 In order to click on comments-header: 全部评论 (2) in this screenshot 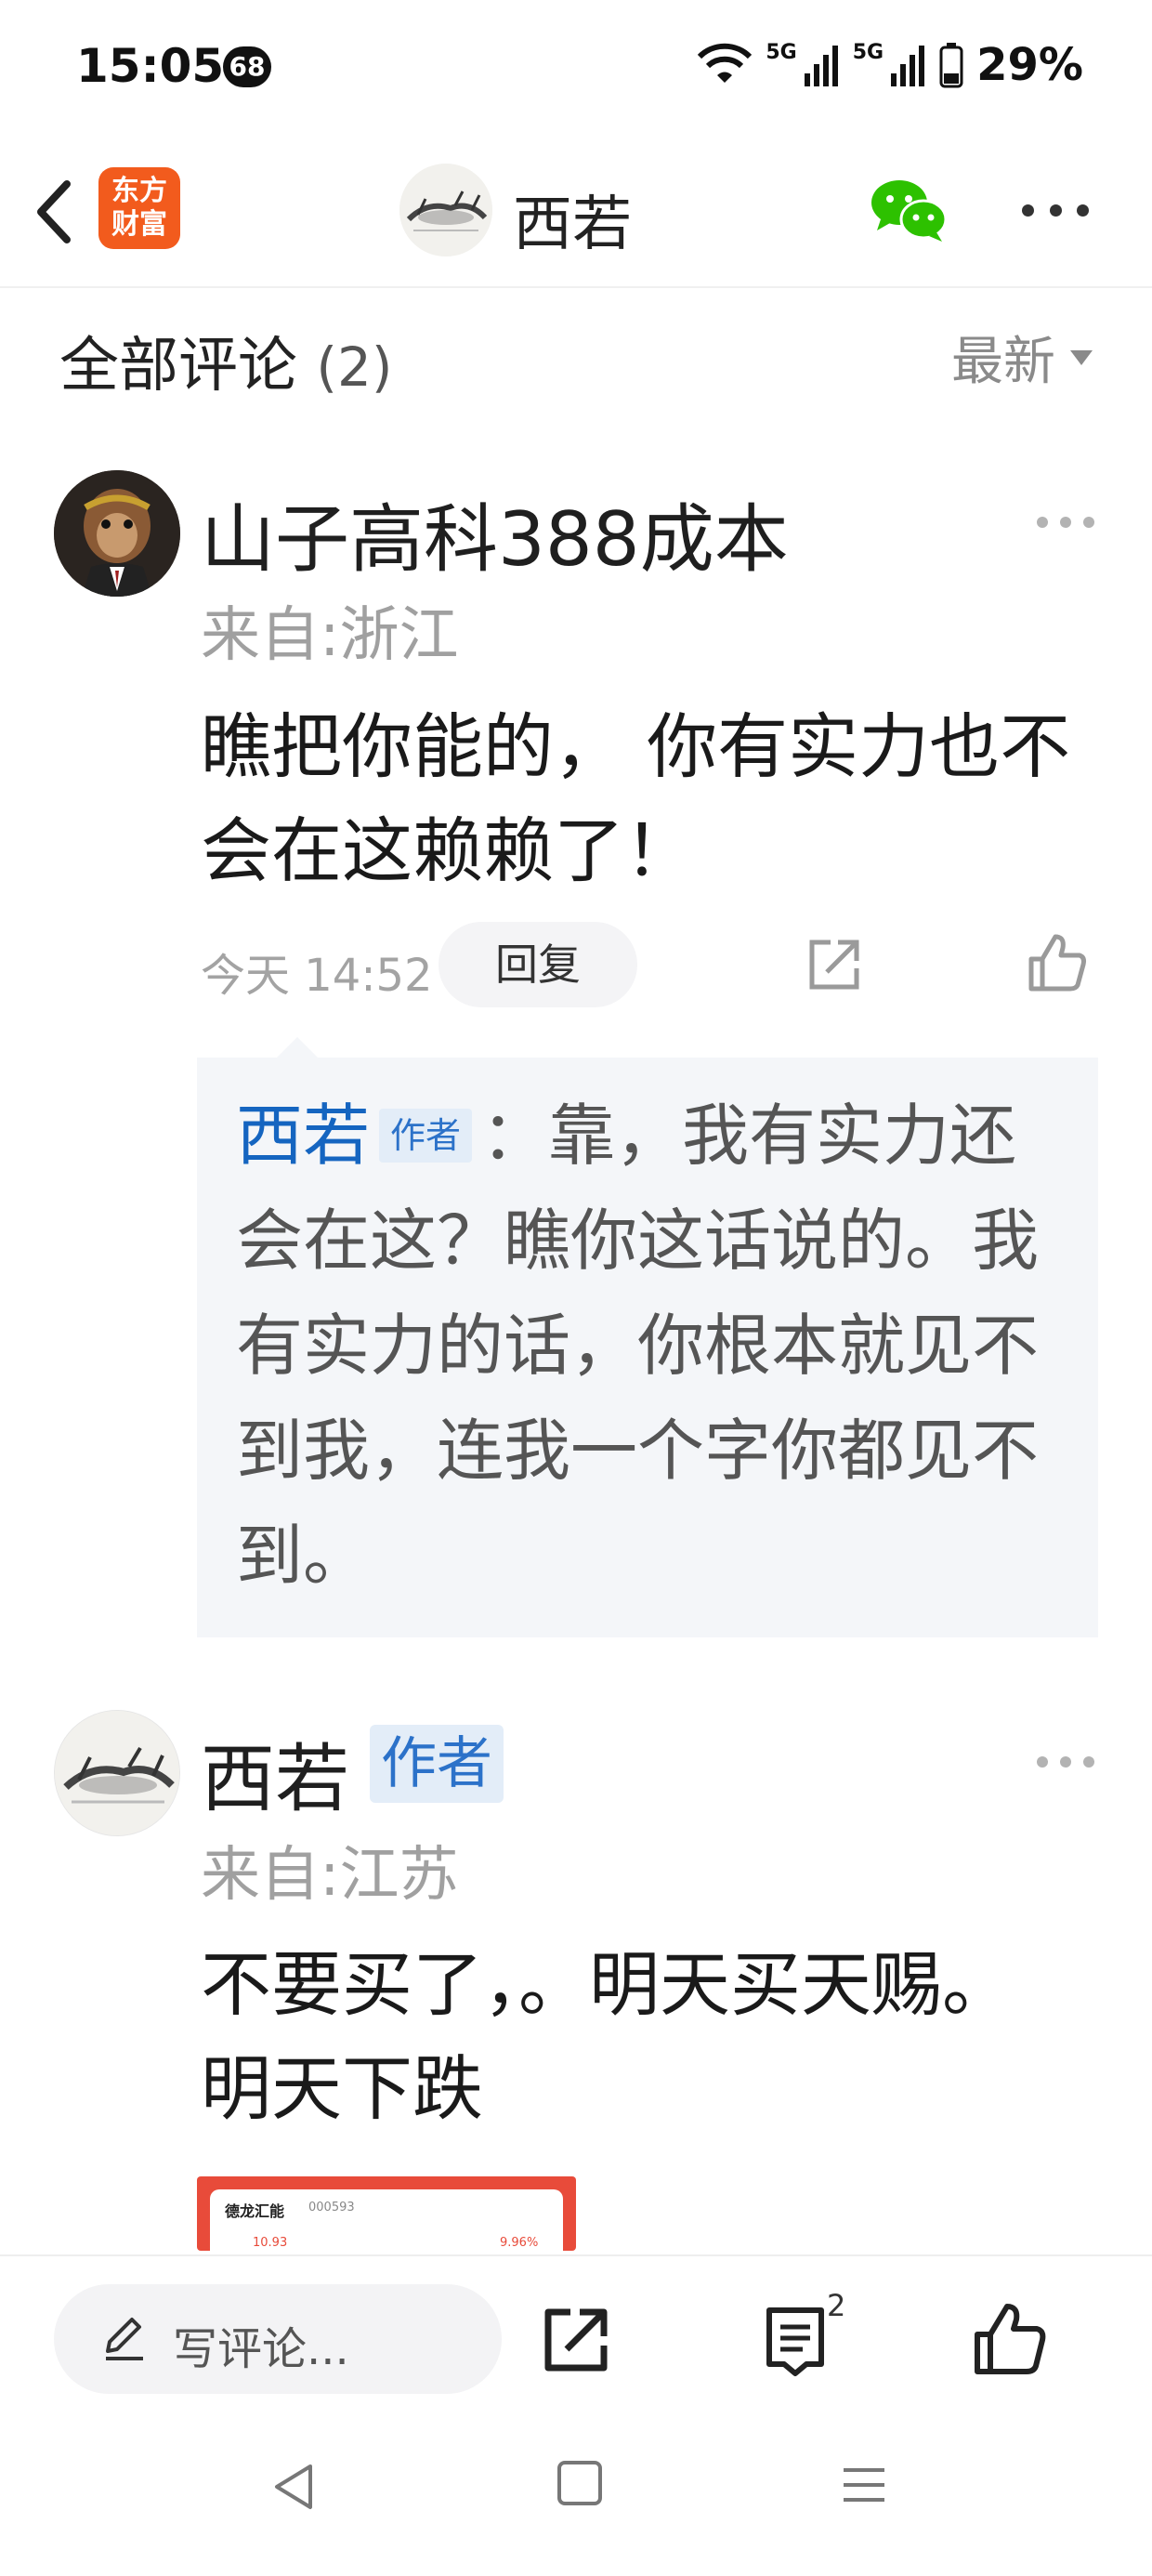, I will do `click(226, 360)`.